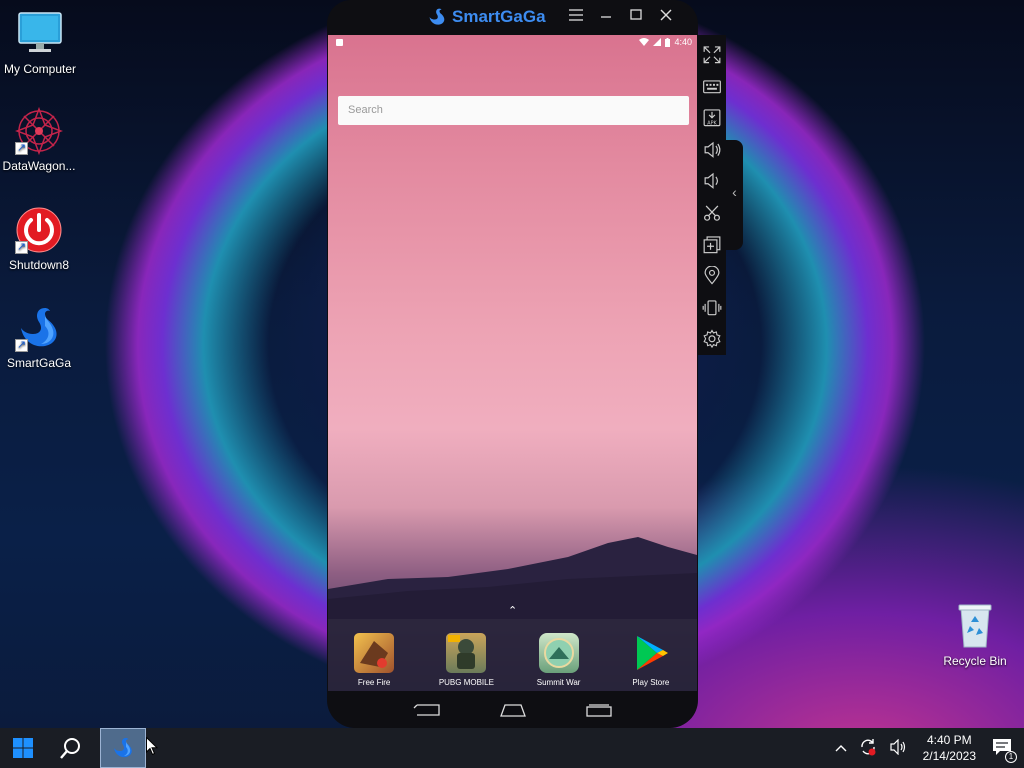 The width and height of the screenshot is (1024, 768). What do you see at coordinates (712, 339) in the screenshot?
I see `settings-gear-icon` at bounding box center [712, 339].